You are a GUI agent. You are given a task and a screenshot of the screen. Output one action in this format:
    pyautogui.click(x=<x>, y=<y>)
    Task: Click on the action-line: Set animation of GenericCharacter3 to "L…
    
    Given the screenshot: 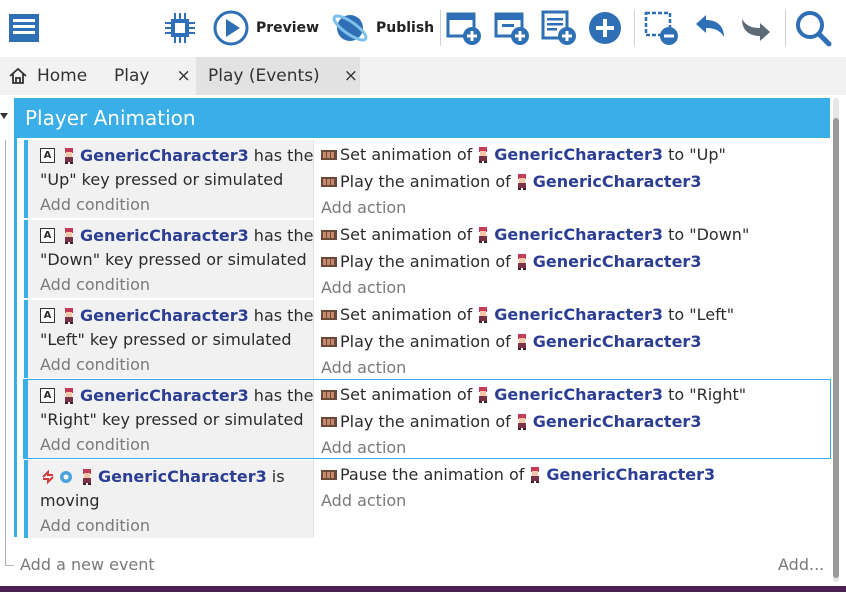 What is the action you would take?
    pyautogui.click(x=527, y=314)
    